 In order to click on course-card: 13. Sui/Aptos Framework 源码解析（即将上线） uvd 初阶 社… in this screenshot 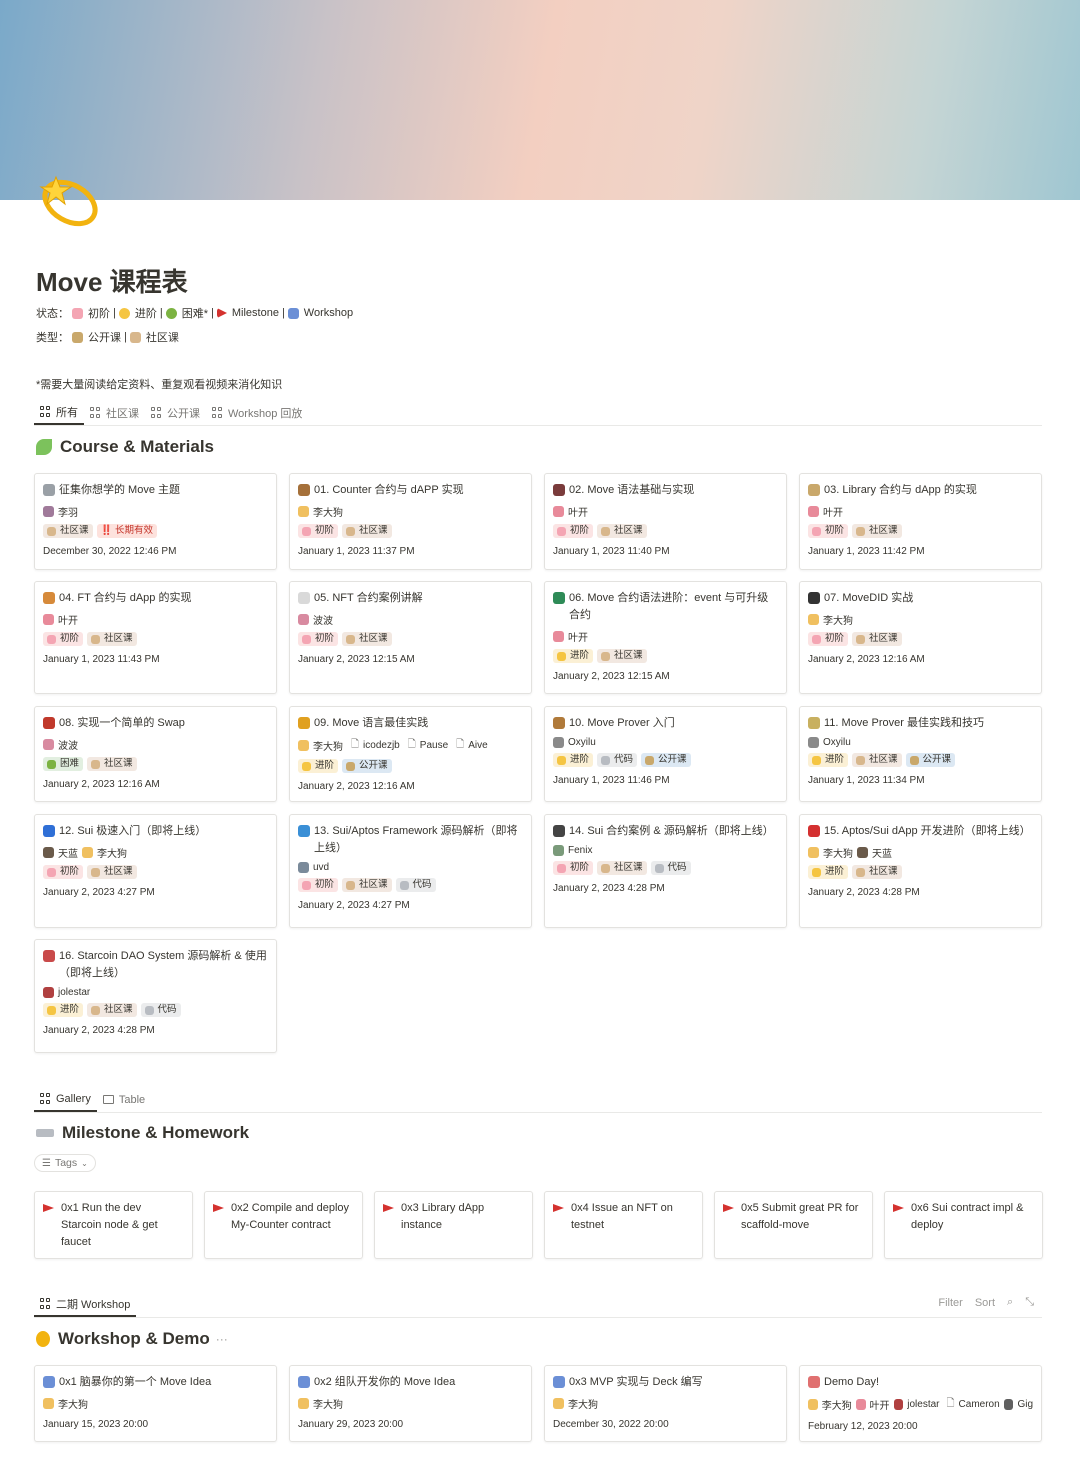, I will do `click(410, 871)`.